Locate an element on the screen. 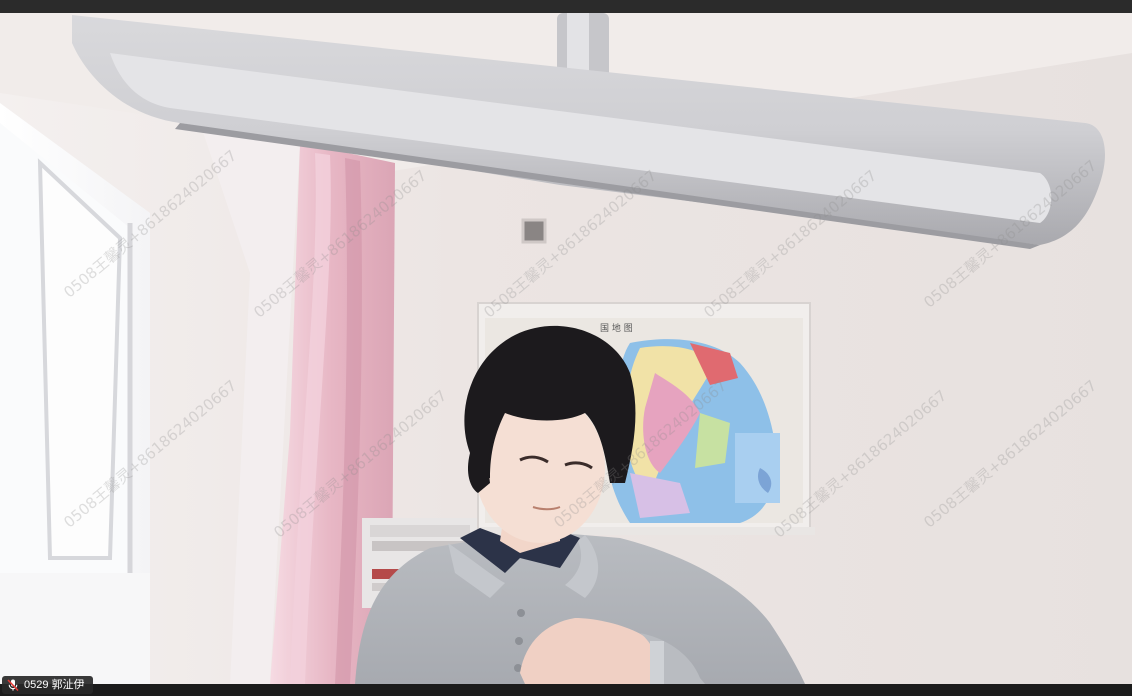  mic-muted-icon is located at coordinates (13, 685).